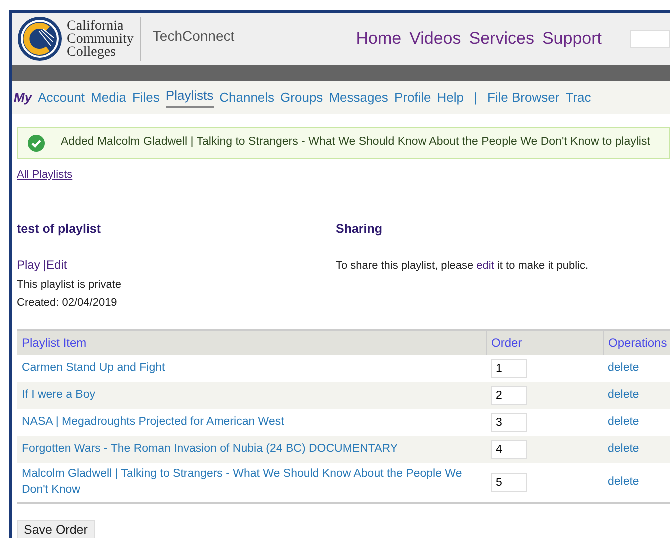 The image size is (670, 538). Describe the element at coordinates (355, 142) in the screenshot. I see `alert-message: Added Malcolm Gladwell | Talking to Strangers - What We Should Know About the People We Don't Know to playlist` at that location.